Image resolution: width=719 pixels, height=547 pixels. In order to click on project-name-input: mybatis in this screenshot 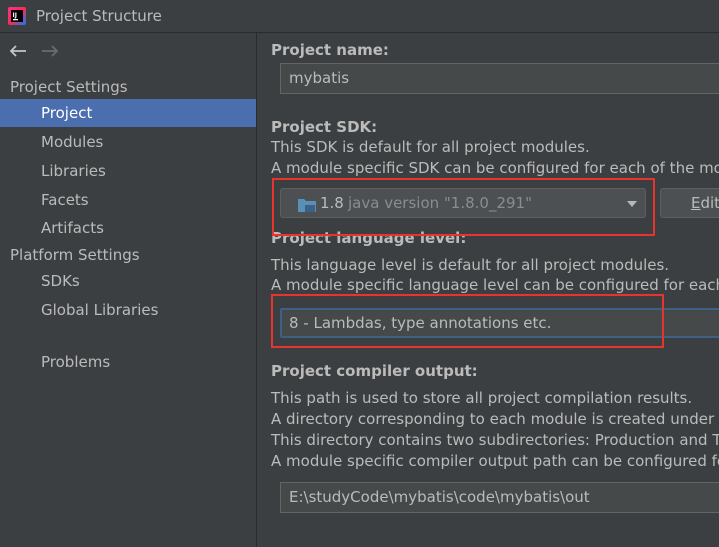, I will do `click(499, 78)`.